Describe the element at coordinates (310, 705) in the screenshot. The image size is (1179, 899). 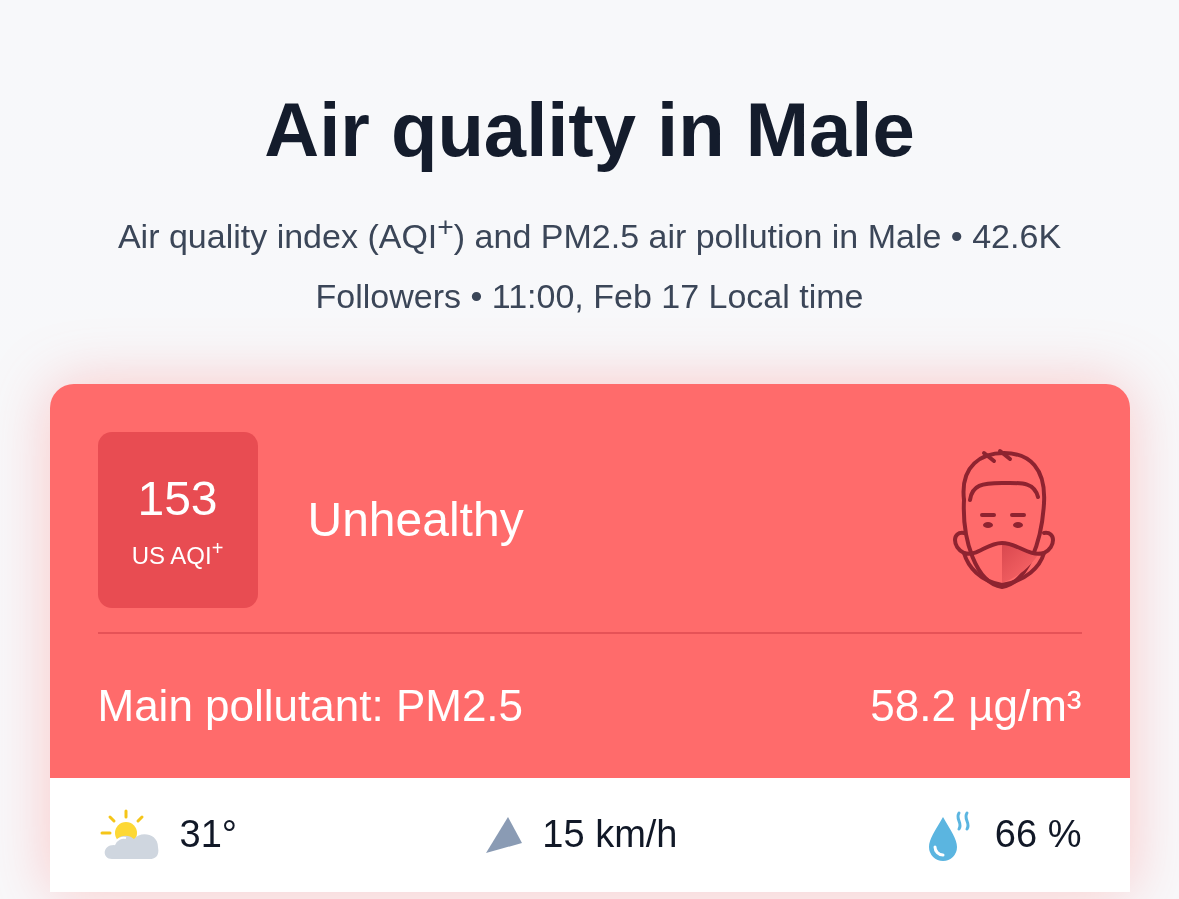
I see `main-pollutant: Main pollutant: PM2.5` at that location.